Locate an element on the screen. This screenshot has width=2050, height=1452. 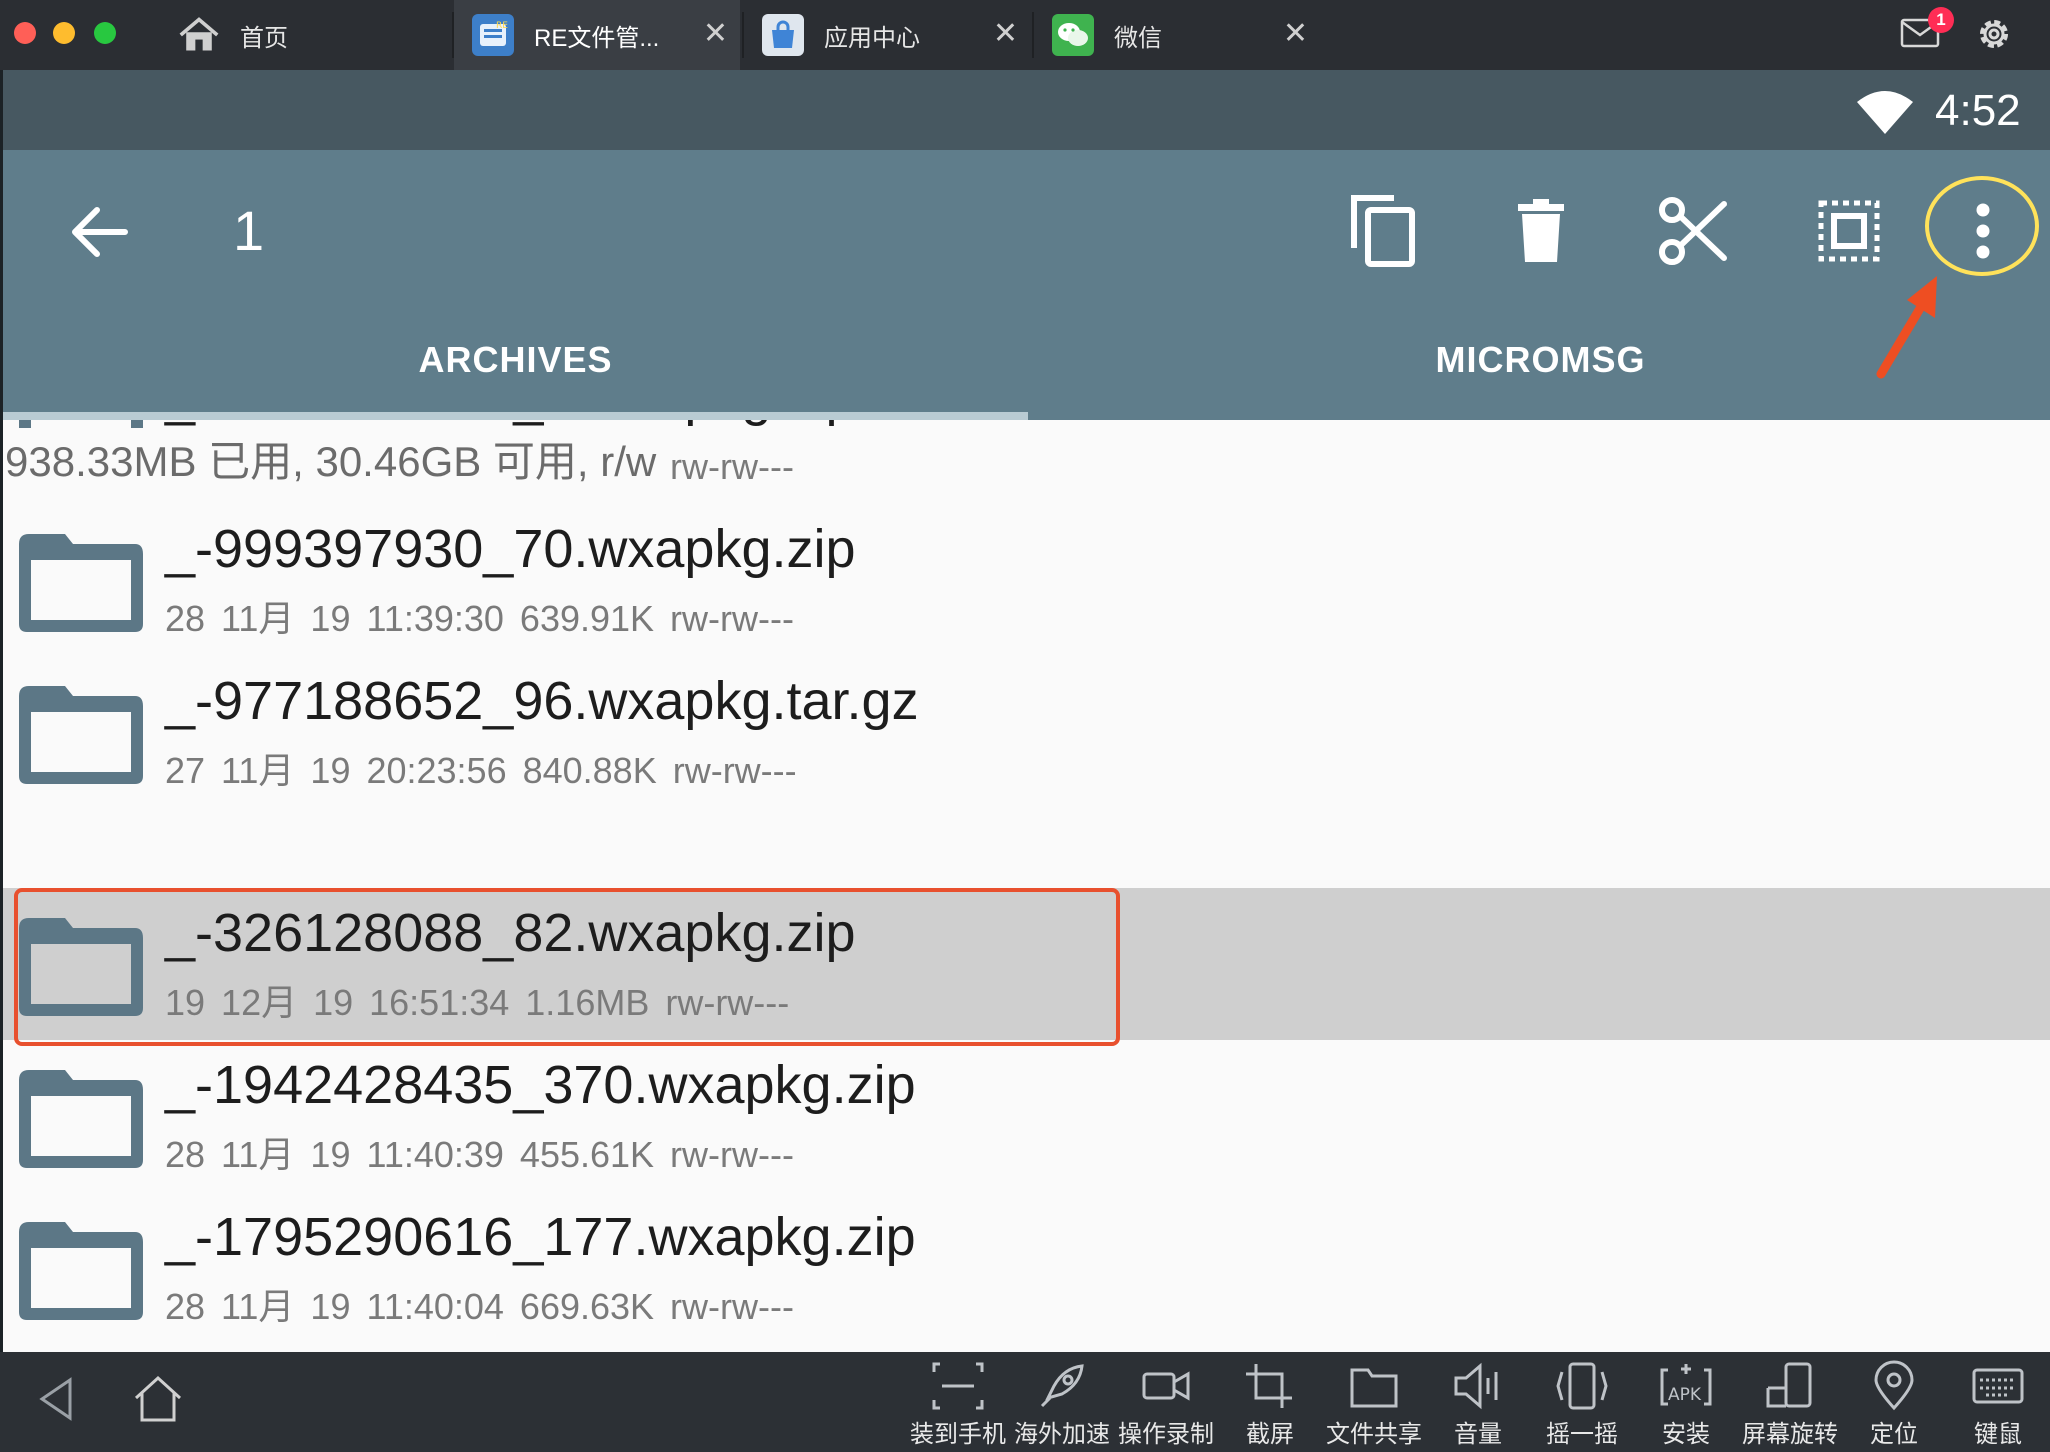
select-all-button is located at coordinates (1849, 231).